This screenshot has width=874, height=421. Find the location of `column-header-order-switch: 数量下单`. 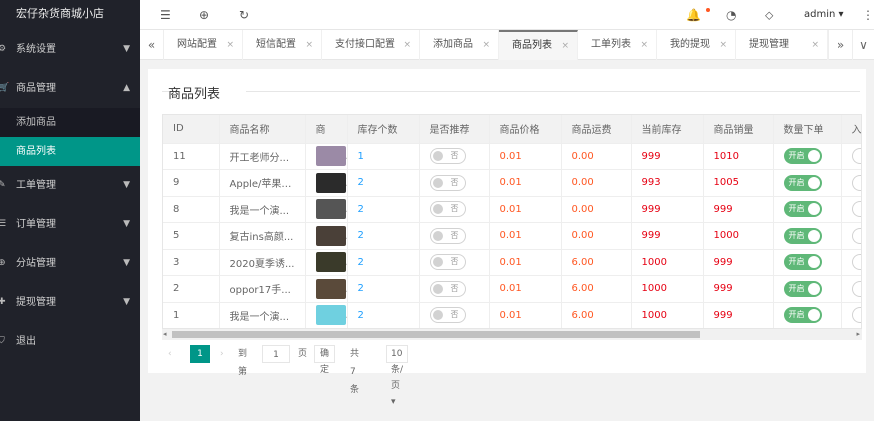

column-header-order-switch: 数量下单 is located at coordinates (807, 129).